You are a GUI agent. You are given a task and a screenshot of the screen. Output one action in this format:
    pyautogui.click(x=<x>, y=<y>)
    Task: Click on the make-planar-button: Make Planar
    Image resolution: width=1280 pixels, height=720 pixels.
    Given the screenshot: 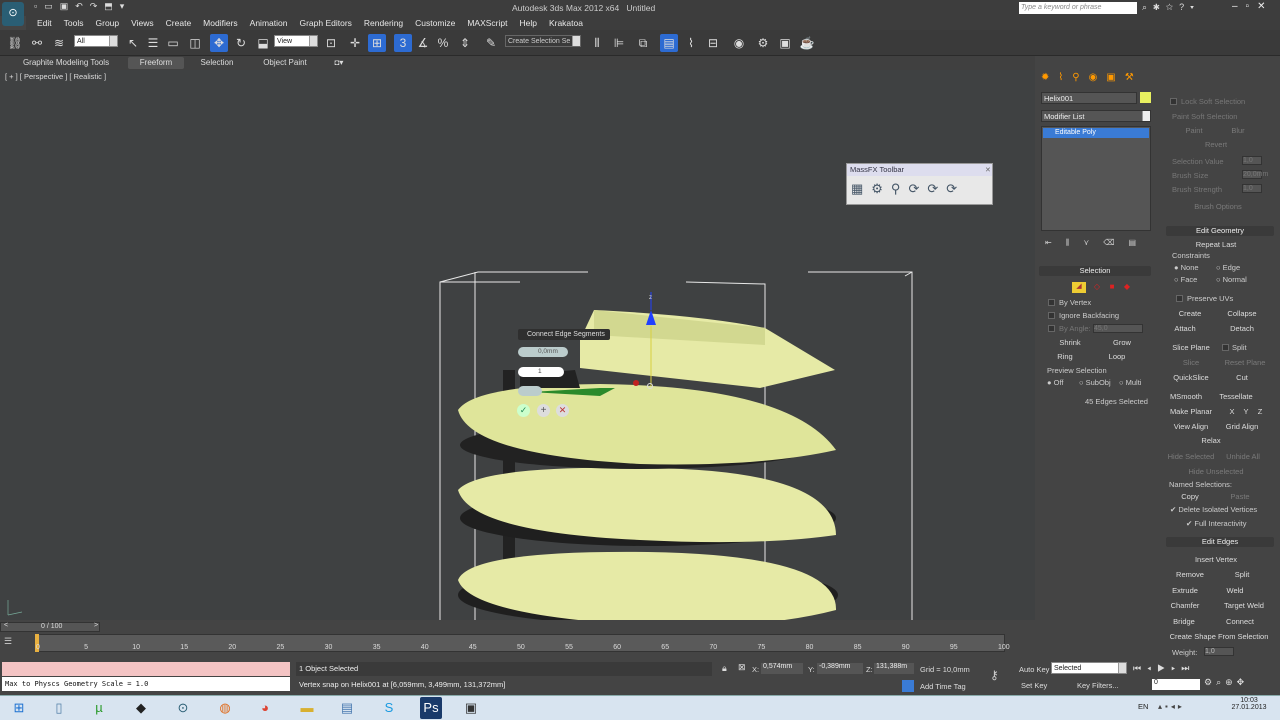 What is the action you would take?
    pyautogui.click(x=1191, y=411)
    